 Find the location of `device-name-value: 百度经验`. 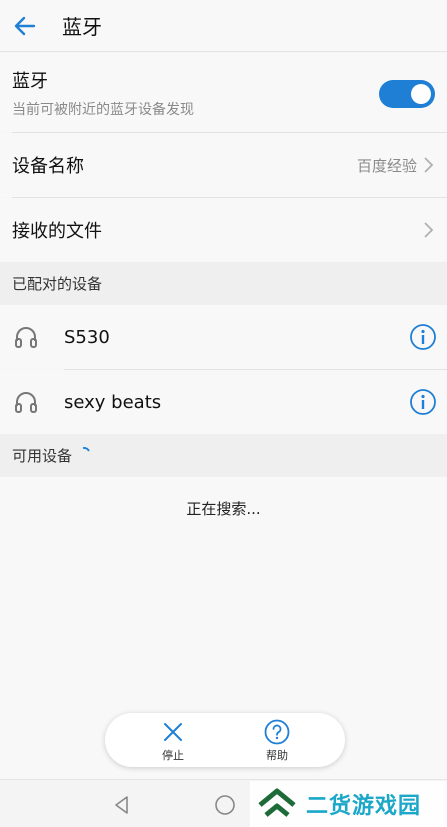

device-name-value: 百度经验 is located at coordinates (386, 165).